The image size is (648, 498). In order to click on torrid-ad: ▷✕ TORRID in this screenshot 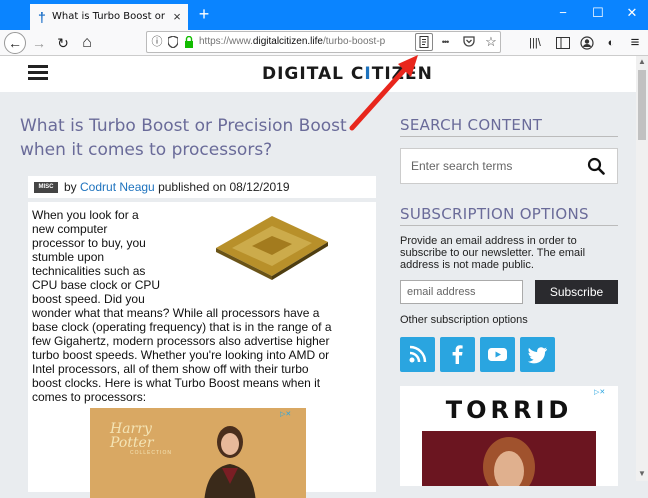, I will do `click(509, 436)`.